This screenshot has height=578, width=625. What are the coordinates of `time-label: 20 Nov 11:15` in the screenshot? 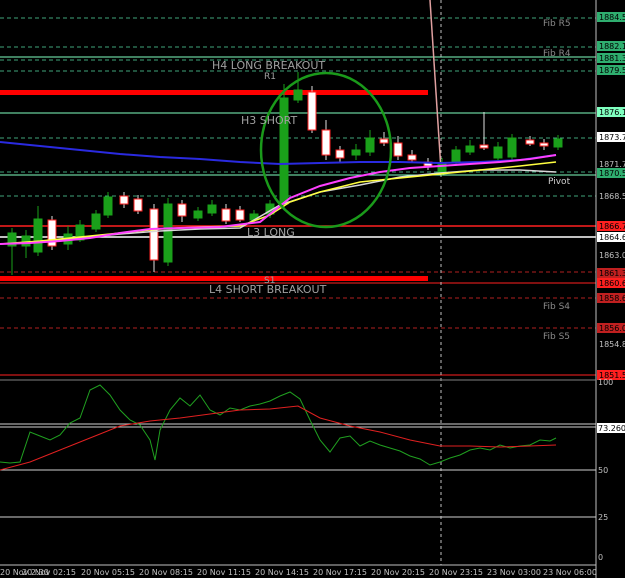 It's located at (224, 572).